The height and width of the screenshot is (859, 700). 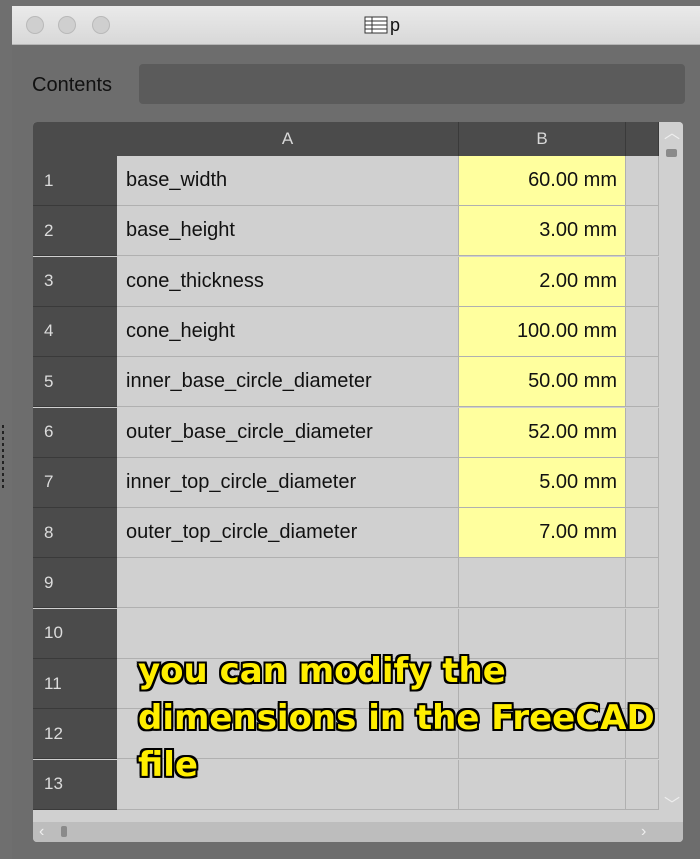 I want to click on row-header: 11, so click(x=75, y=684).